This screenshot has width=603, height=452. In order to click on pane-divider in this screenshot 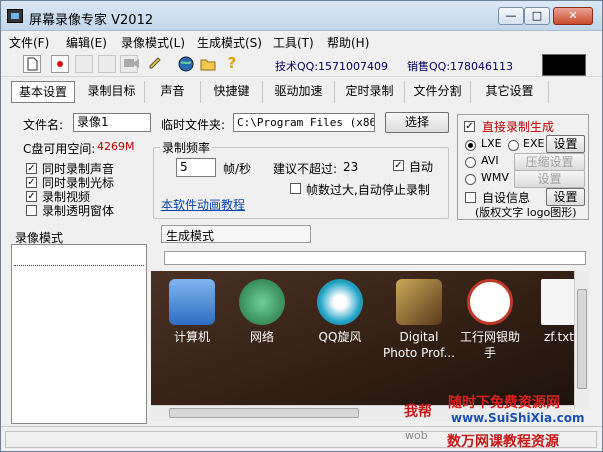, I will do `click(79, 265)`.